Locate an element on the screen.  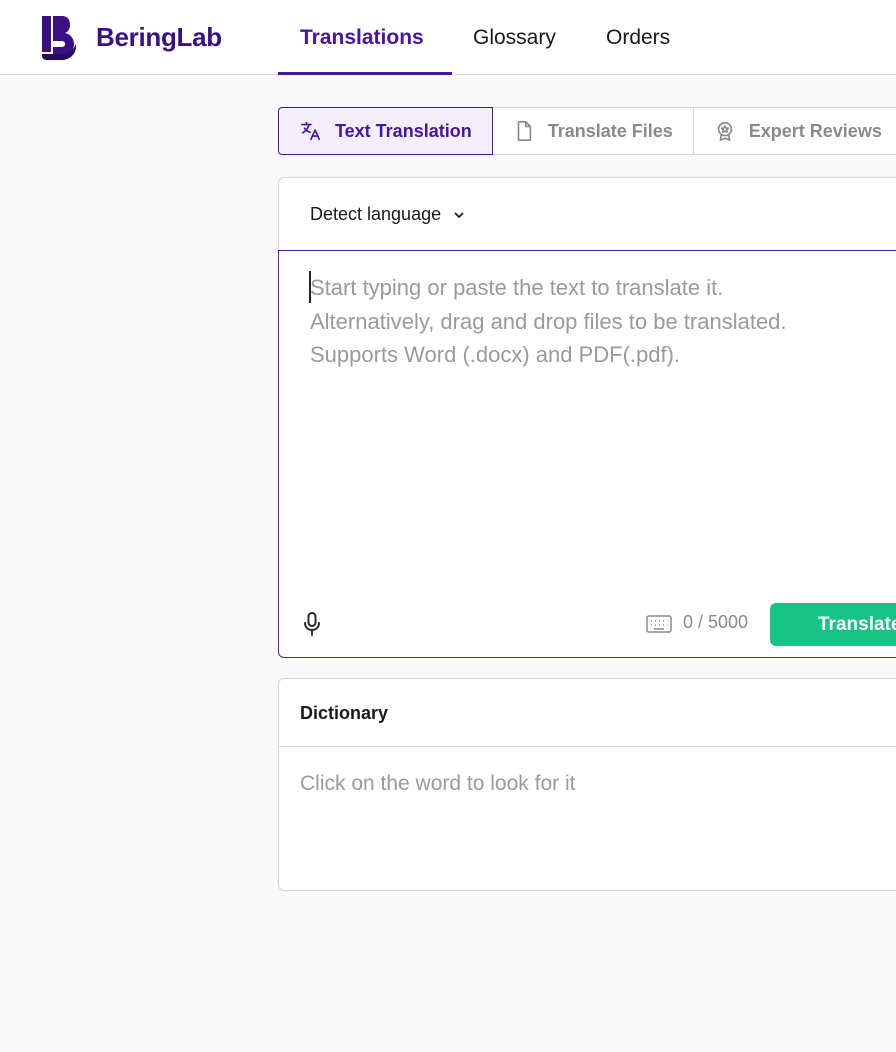
nav-tab-glossary: Glossary is located at coordinates (514, 38).